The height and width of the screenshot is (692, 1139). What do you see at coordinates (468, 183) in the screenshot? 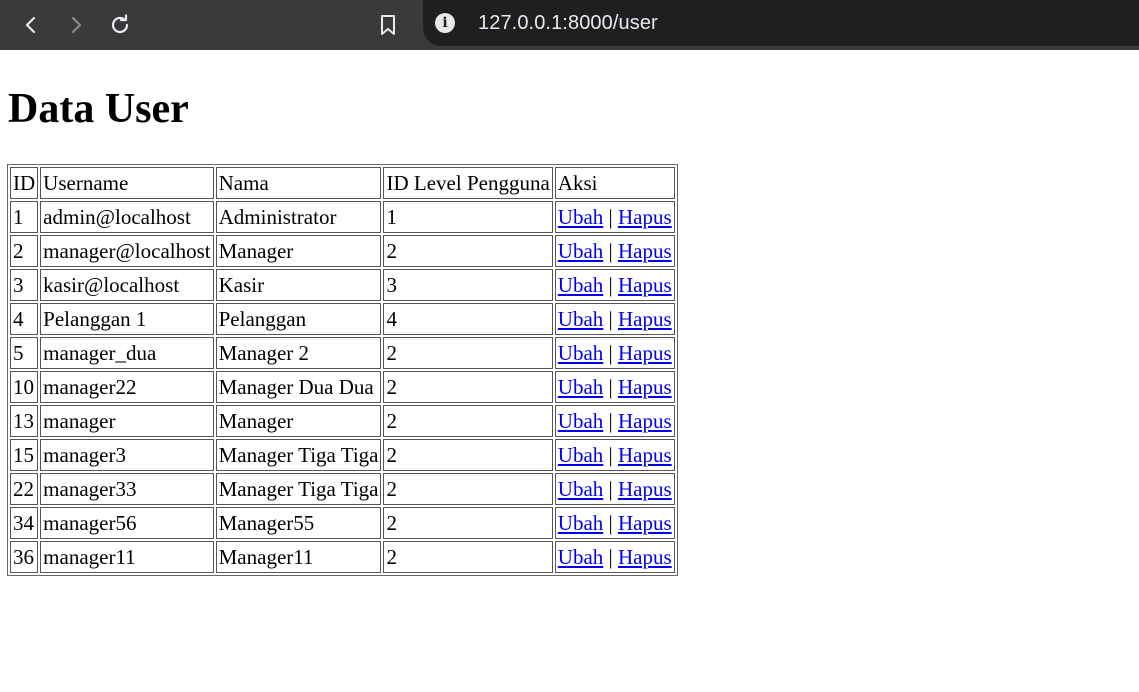
I see `header-level: ID Level Pengguna` at bounding box center [468, 183].